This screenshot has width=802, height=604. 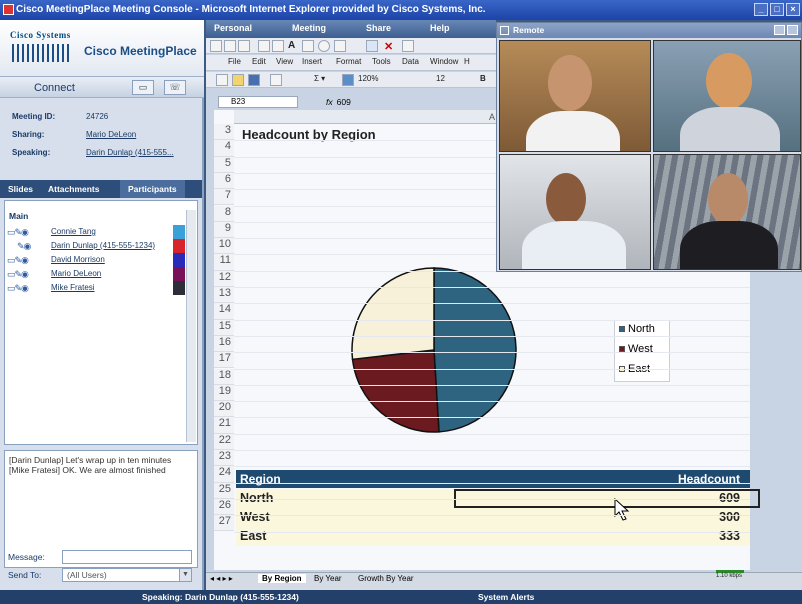 I want to click on row-header: 17, so click(x=224, y=360).